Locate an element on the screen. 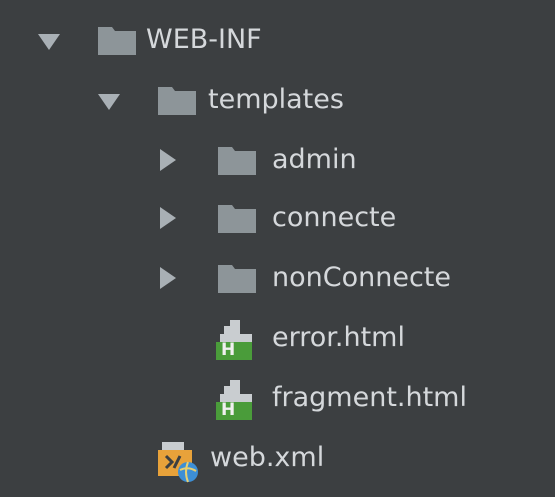  tree-item-label: nonConnecte is located at coordinates (361, 277).